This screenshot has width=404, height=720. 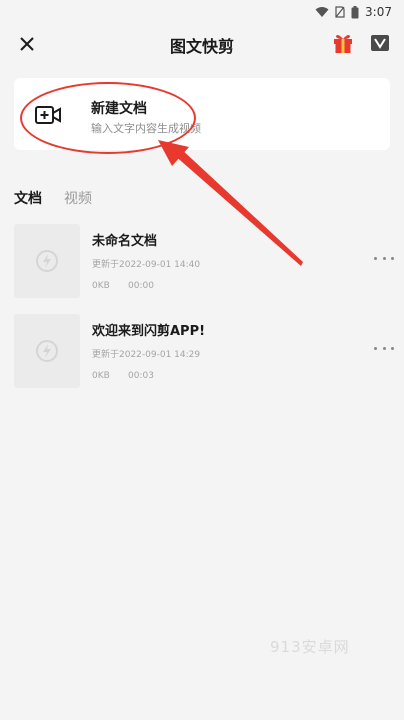 I want to click on vip-badge-icon, so click(x=380, y=43).